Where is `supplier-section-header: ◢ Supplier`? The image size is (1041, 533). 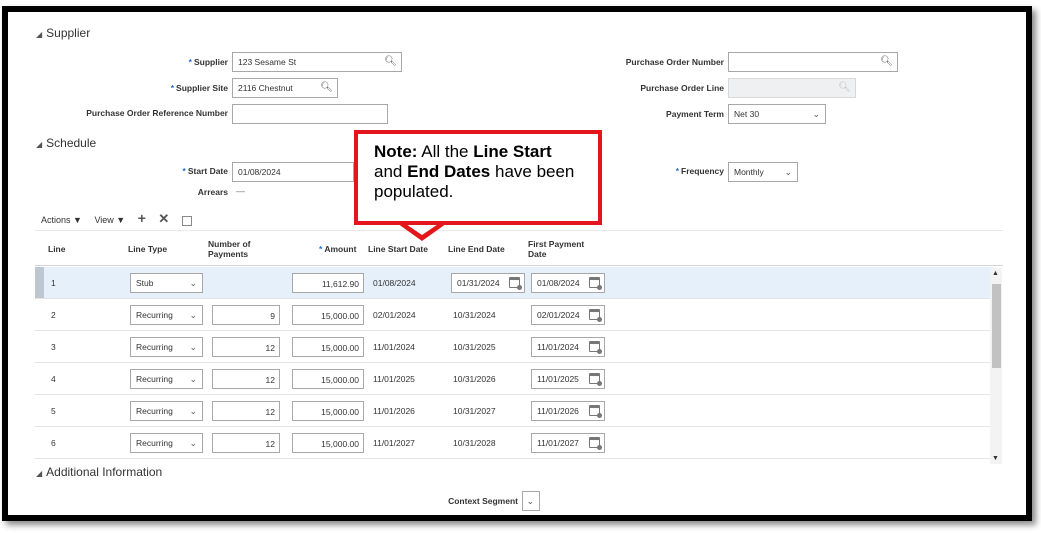
supplier-section-header: ◢ Supplier is located at coordinates (63, 33).